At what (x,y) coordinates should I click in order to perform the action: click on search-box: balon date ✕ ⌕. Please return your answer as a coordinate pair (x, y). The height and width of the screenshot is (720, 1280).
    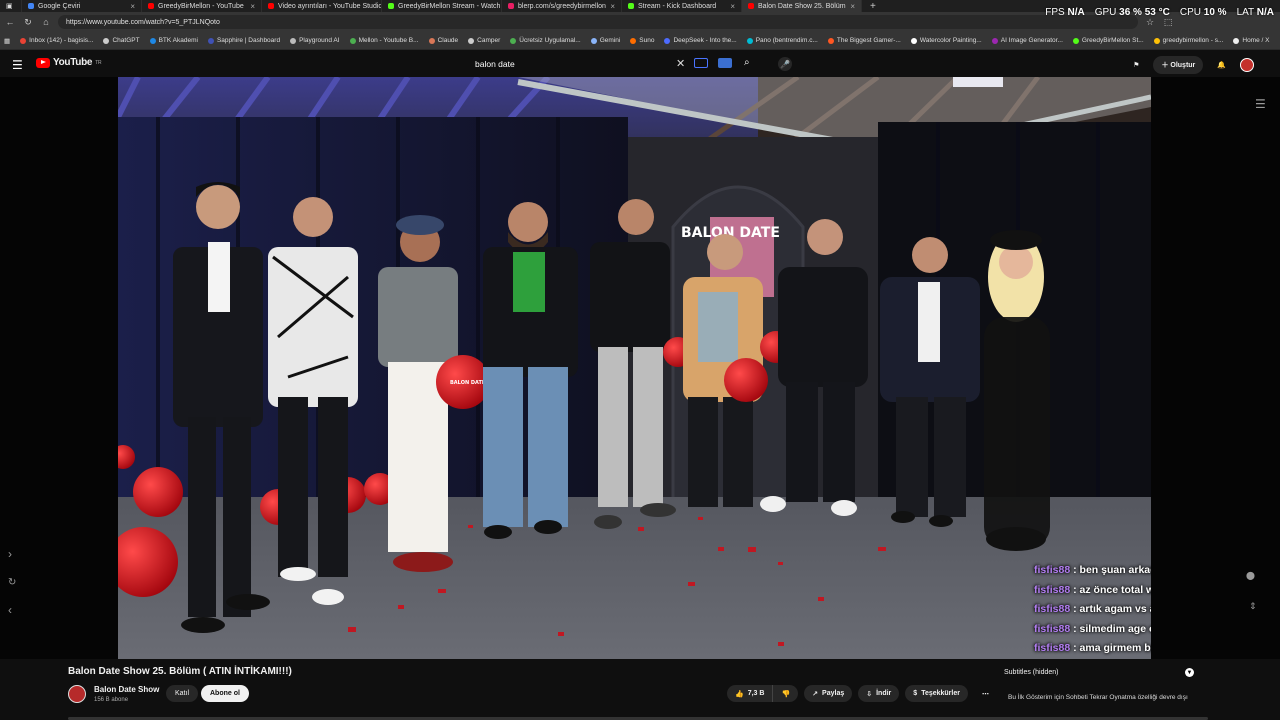
    Looking at the image, I should click on (616, 64).